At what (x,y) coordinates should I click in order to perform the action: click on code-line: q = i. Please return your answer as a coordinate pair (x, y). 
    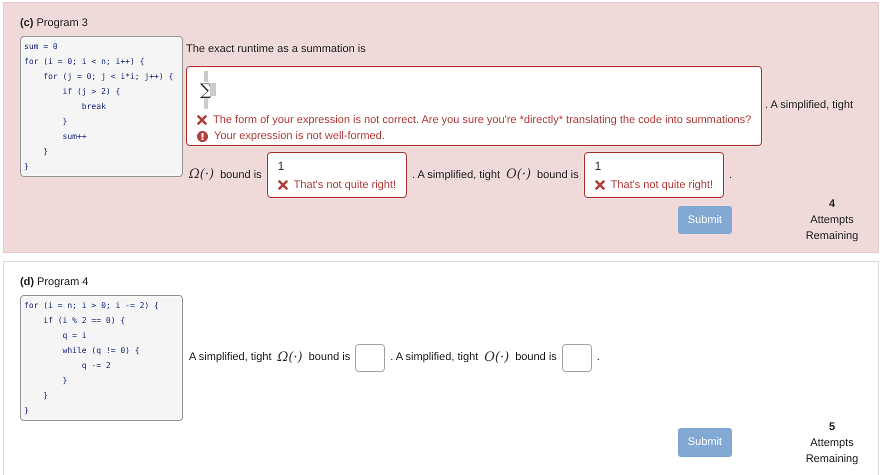
    Looking at the image, I should click on (75, 336).